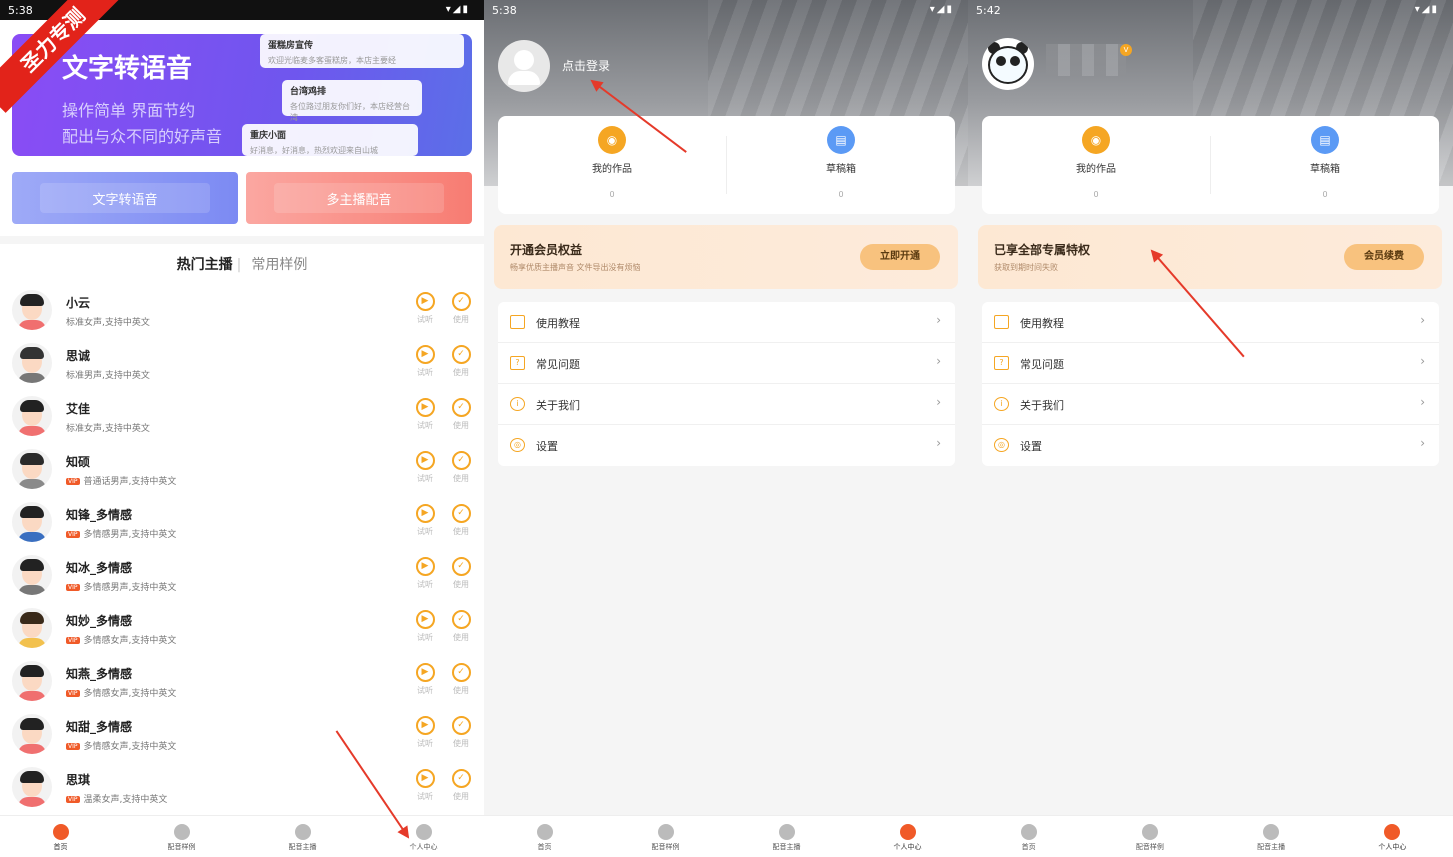  I want to click on list-item: 知冰_多情感 VIP 多情感男声,支持中英文 ▶ 试听 ✓ 使用, so click(242, 571).